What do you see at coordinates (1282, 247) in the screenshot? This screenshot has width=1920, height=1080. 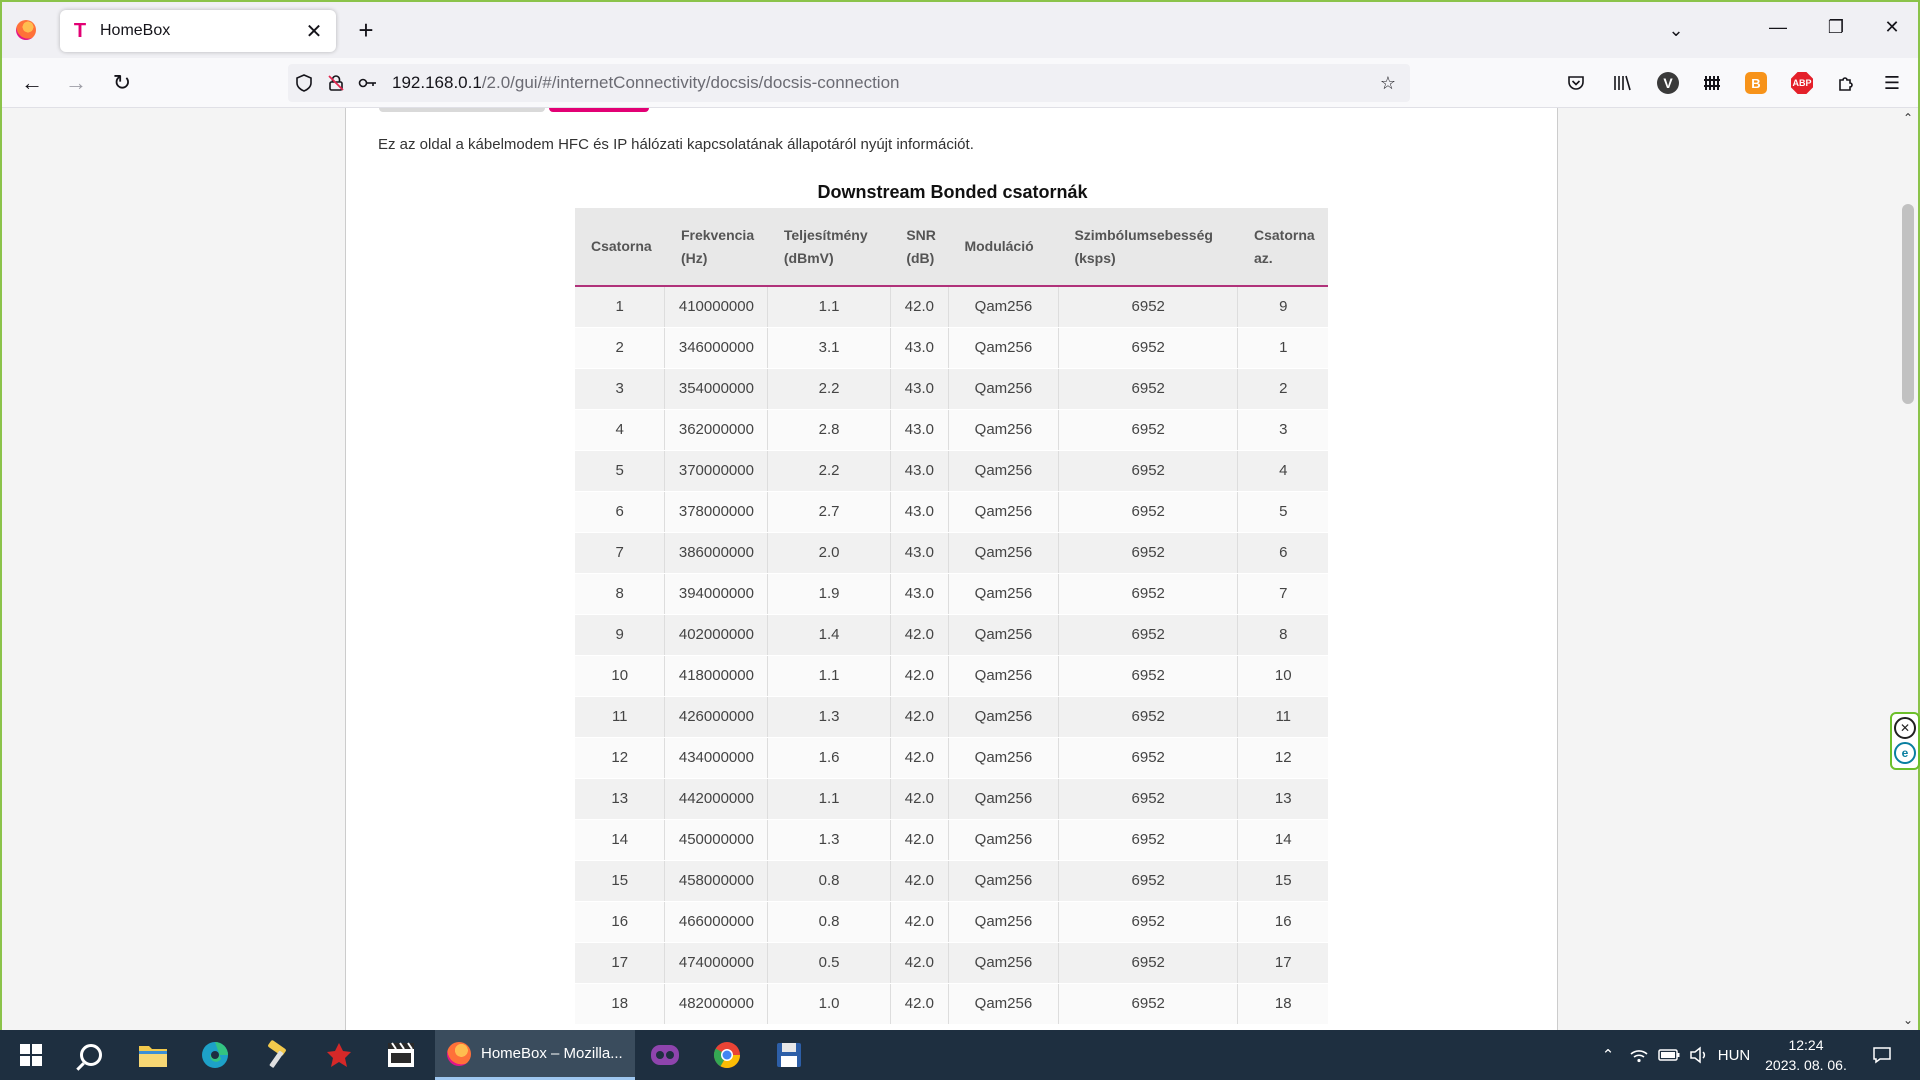 I see `col-header-channel-id: Csatorna az.` at bounding box center [1282, 247].